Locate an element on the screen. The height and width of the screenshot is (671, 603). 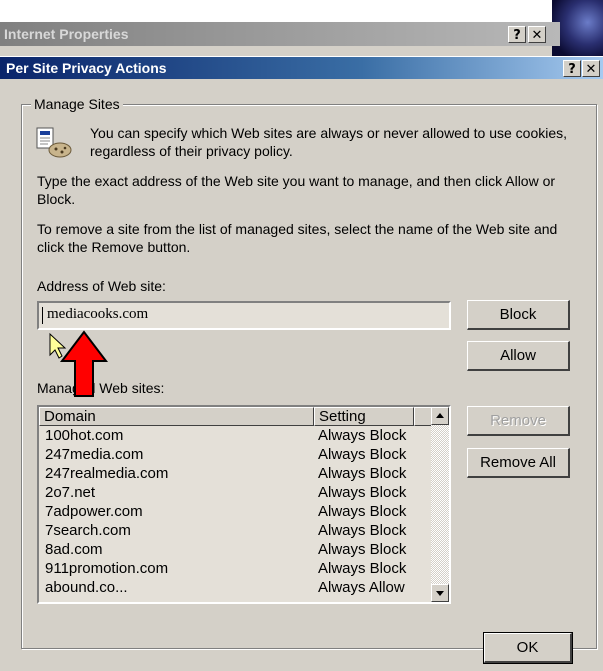
address-label: Address of Web site: is located at coordinates (101, 286).